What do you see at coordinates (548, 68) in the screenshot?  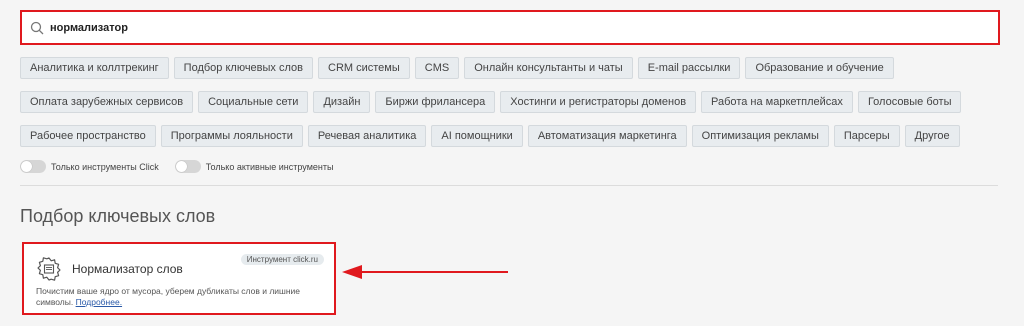 I see `category-tag: Онлайн консультанты и чаты` at bounding box center [548, 68].